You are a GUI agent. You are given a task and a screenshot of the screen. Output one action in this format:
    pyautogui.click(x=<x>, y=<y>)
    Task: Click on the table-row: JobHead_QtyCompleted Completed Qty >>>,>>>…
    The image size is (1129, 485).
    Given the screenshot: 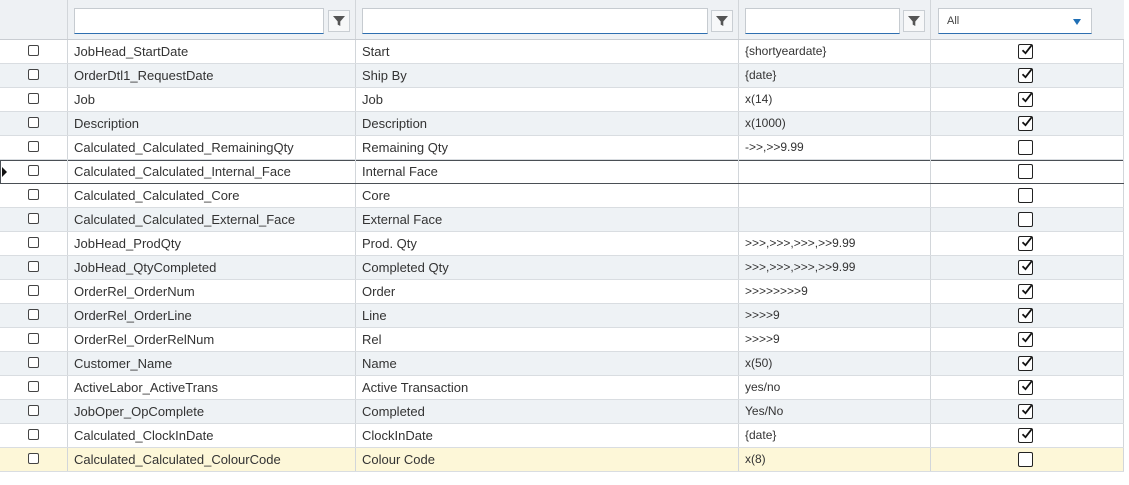 What is the action you would take?
    pyautogui.click(x=562, y=268)
    